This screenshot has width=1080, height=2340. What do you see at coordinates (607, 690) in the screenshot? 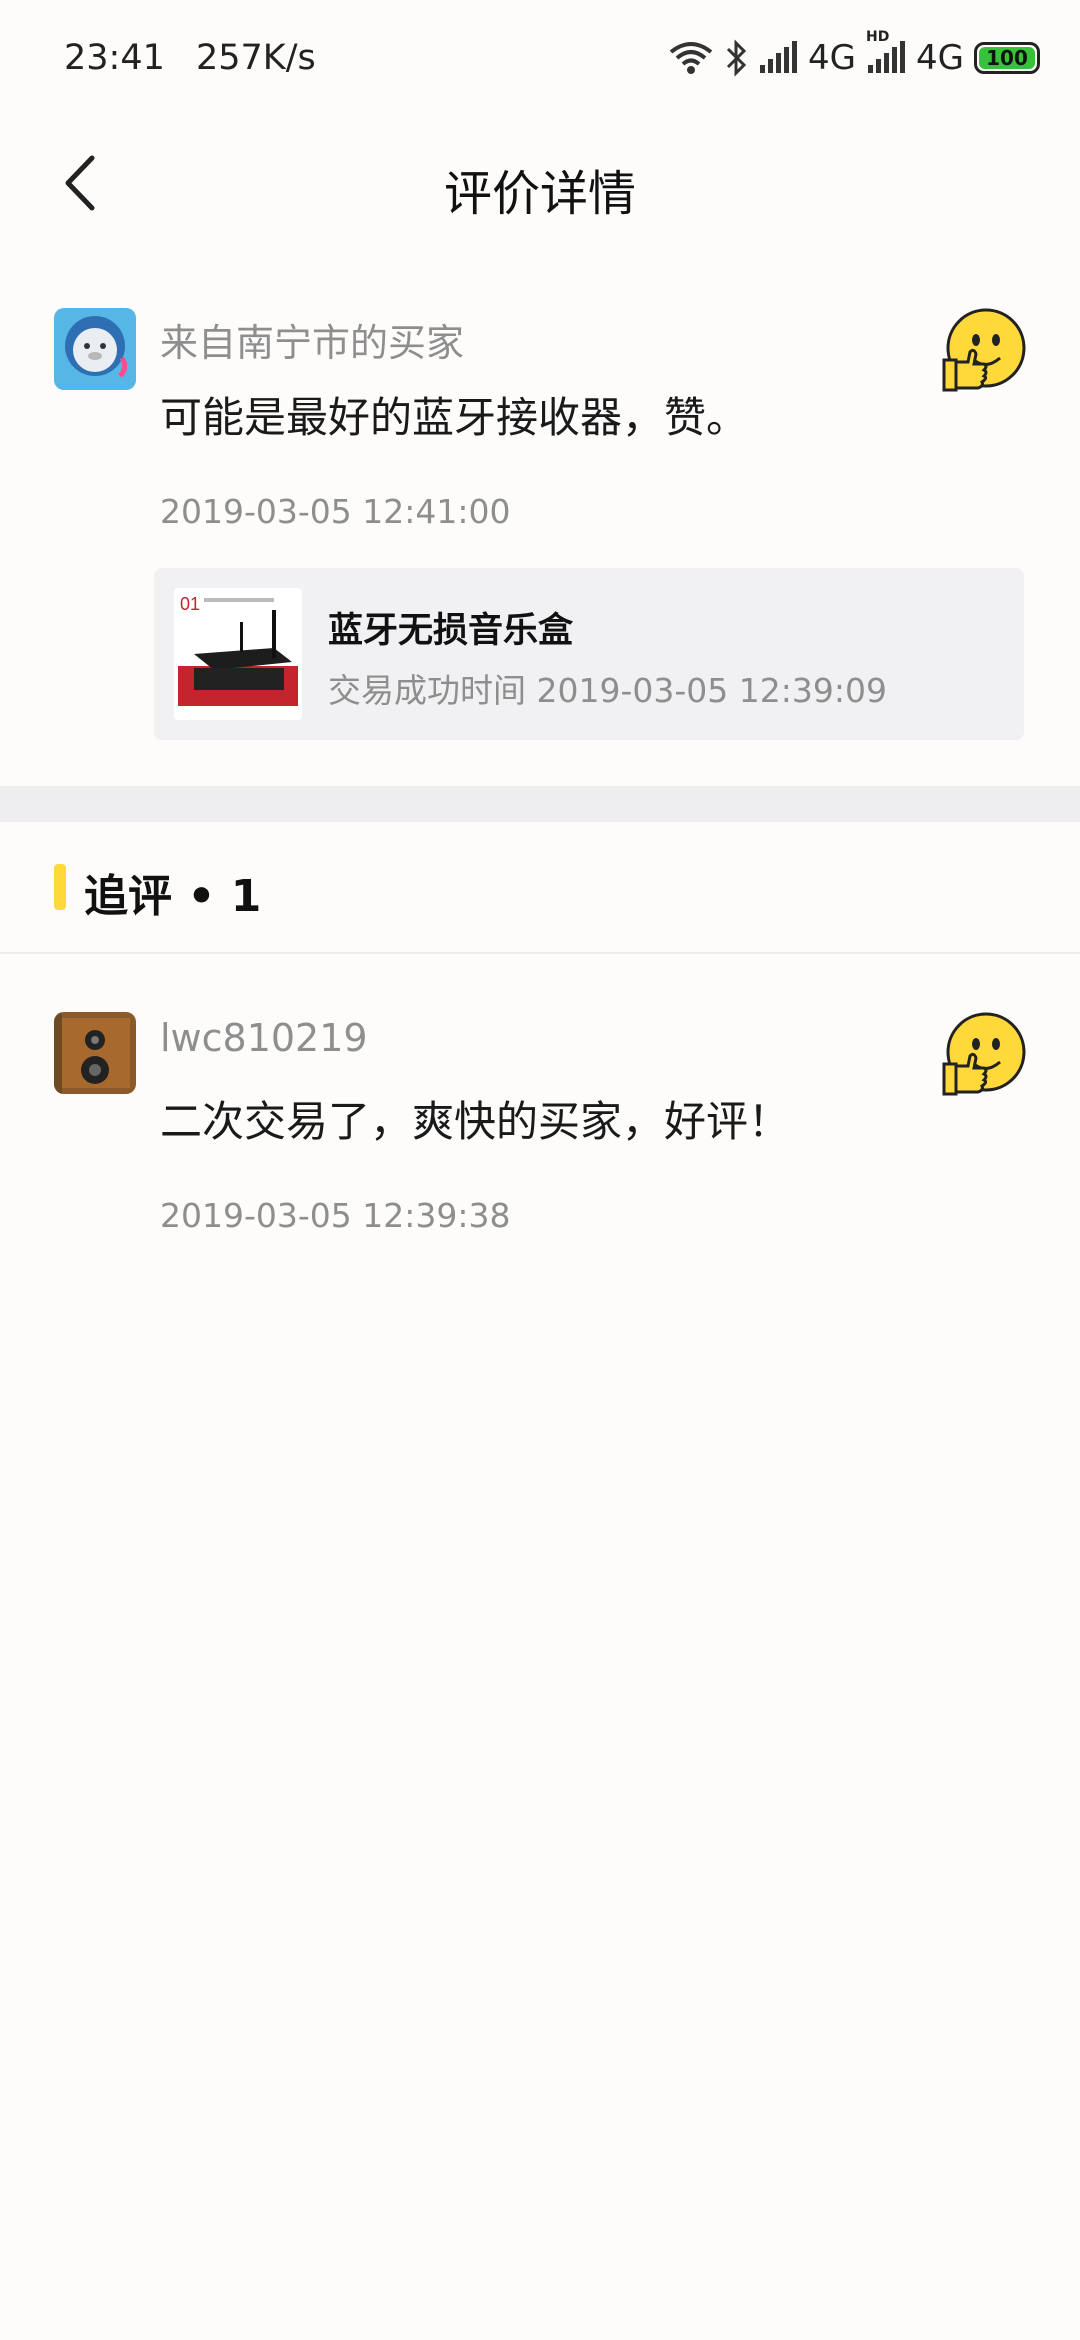
I see `trade-time: 交易成功时间 2019-03-05 12:39:09` at bounding box center [607, 690].